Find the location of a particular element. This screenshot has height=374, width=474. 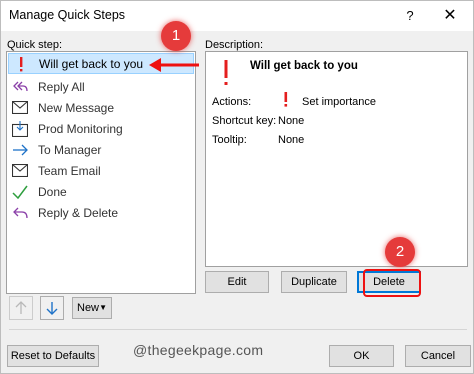

help-button: ? is located at coordinates (410, 16).